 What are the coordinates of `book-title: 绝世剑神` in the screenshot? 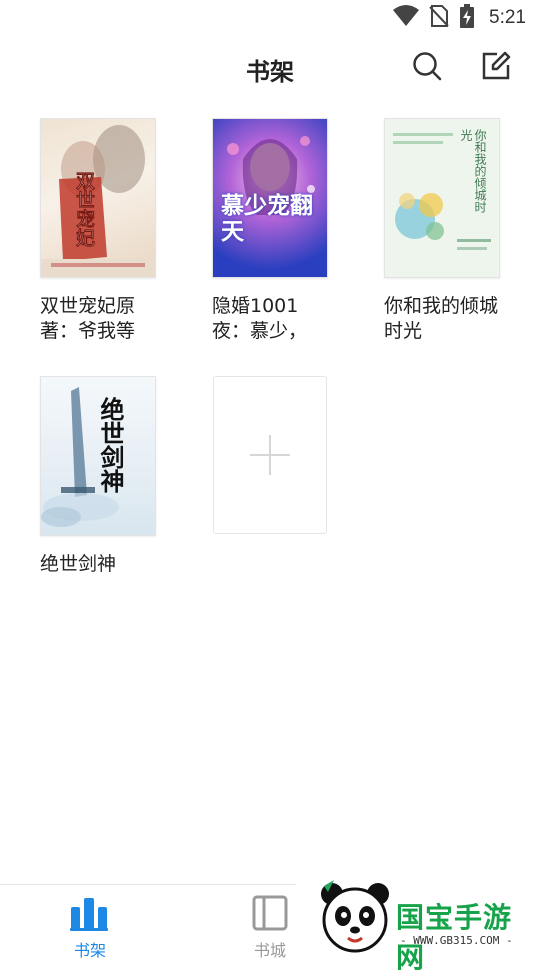 It's located at (78, 564).